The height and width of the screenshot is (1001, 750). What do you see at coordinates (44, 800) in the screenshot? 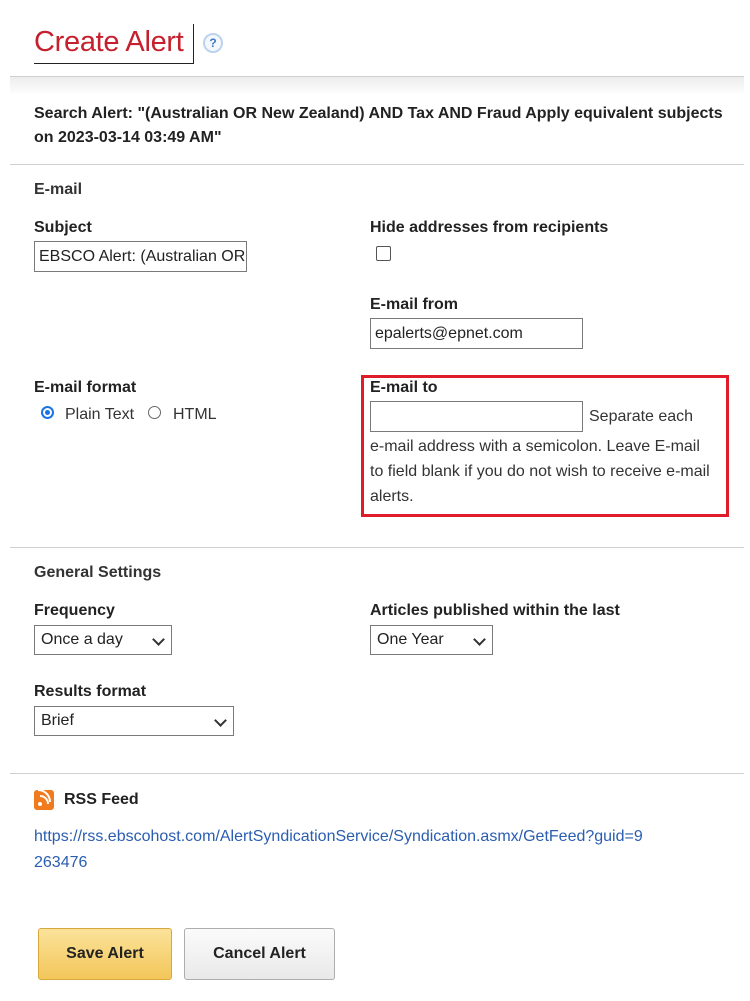
I see `rss-icon` at bounding box center [44, 800].